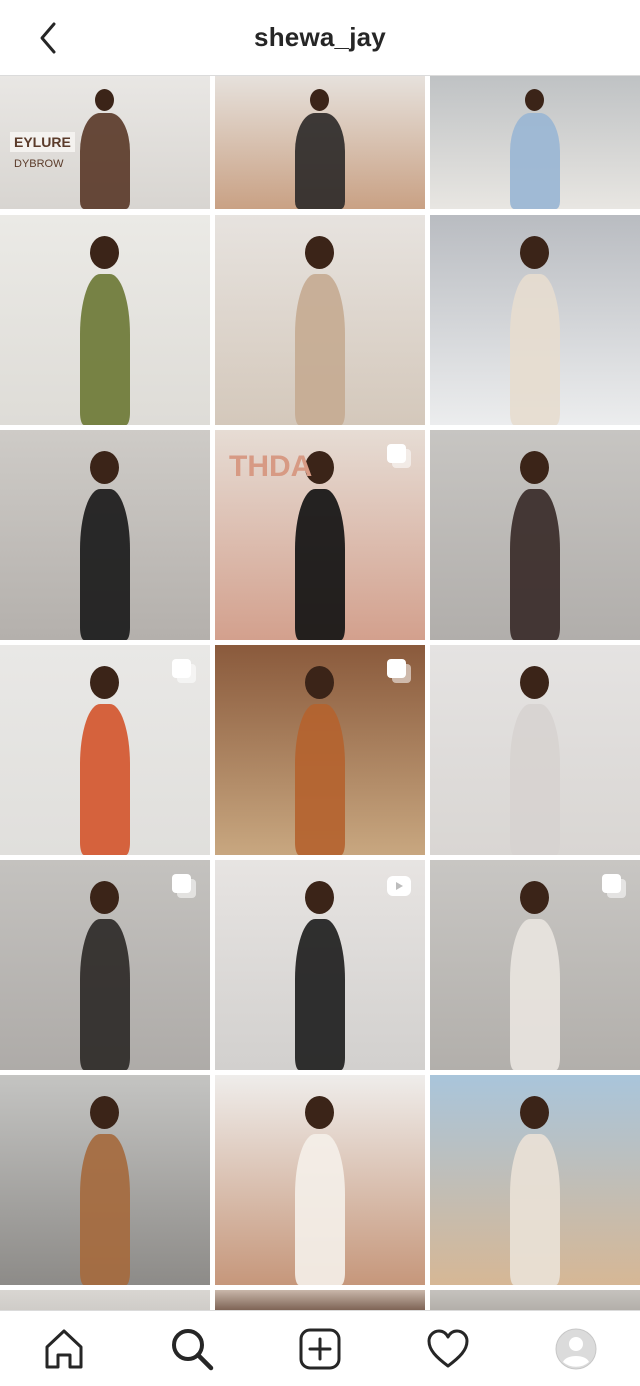 This screenshot has width=640, height=1386. I want to click on nav-profile-button, so click(576, 1349).